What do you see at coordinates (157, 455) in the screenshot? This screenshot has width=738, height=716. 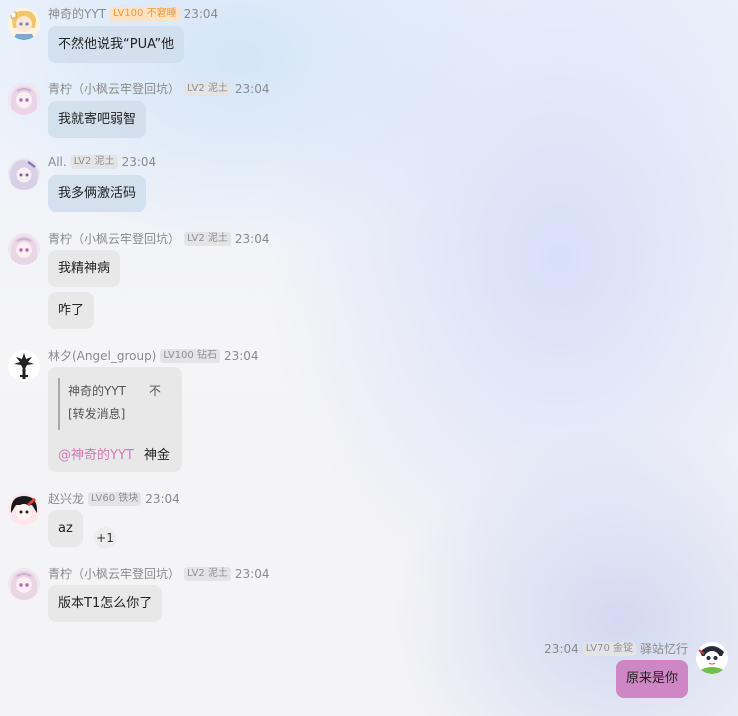 I see `reply-text: 神金` at bounding box center [157, 455].